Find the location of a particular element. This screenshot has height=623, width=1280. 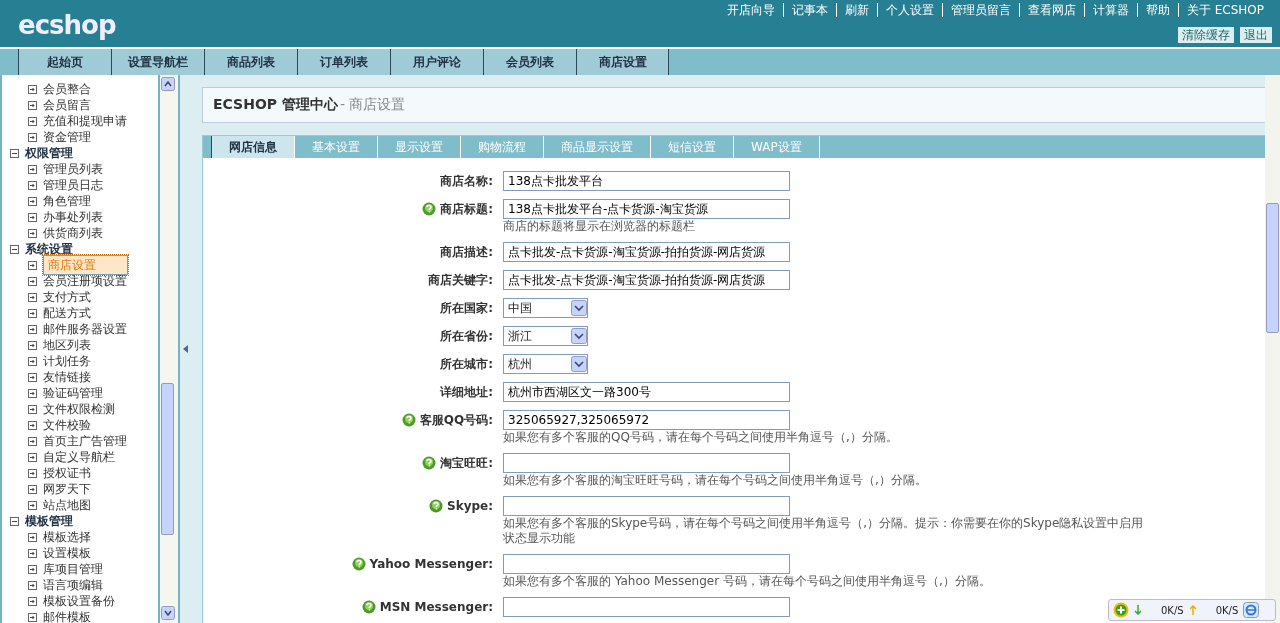

sidebar-item: 支付方式 is located at coordinates (67, 297).